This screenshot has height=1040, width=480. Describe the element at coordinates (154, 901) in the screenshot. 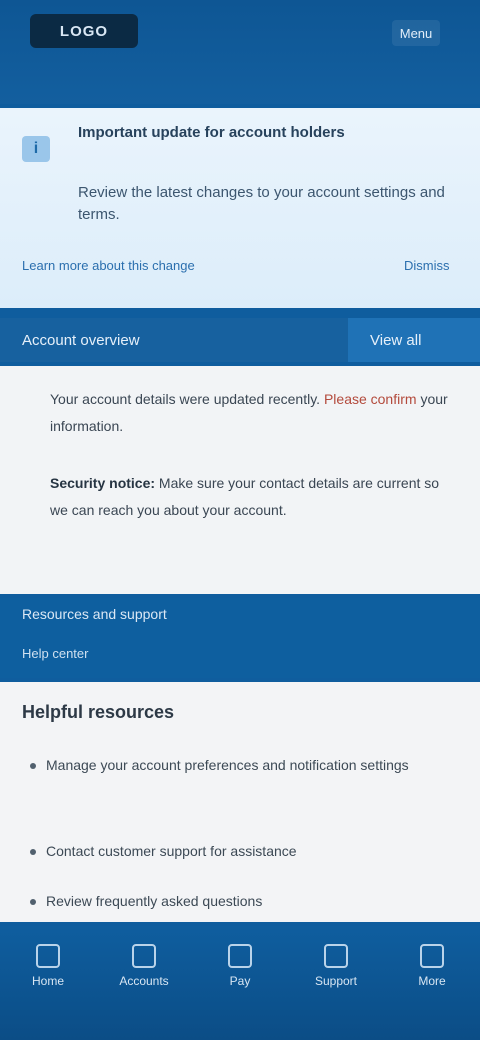

I see `list-item-text: Review frequently asked questions` at that location.